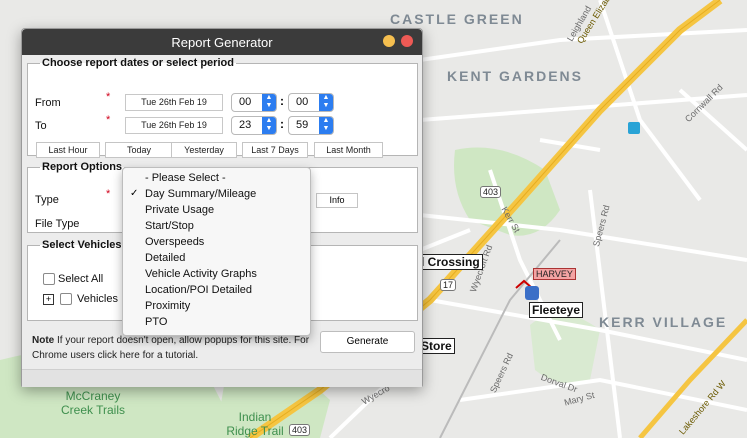 The height and width of the screenshot is (438, 747). What do you see at coordinates (139, 150) in the screenshot?
I see `today-button: Today` at bounding box center [139, 150].